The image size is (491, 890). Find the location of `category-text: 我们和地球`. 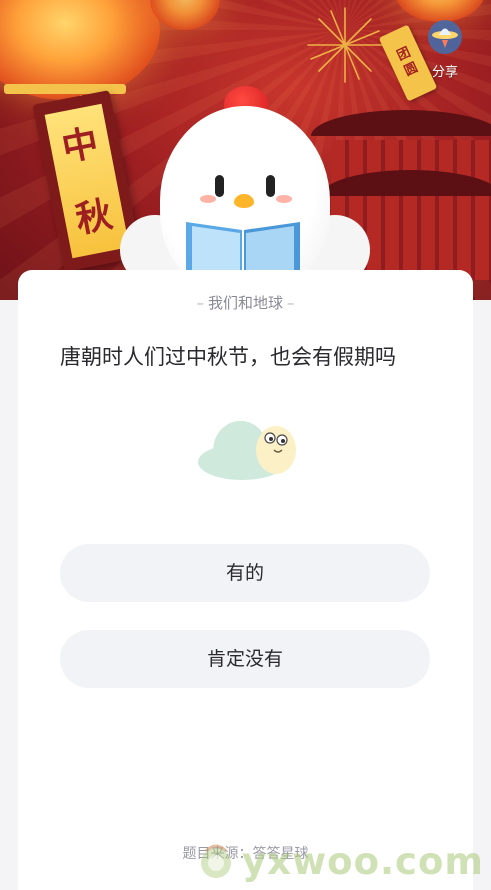

category-text: 我们和地球 is located at coordinates (245, 303).